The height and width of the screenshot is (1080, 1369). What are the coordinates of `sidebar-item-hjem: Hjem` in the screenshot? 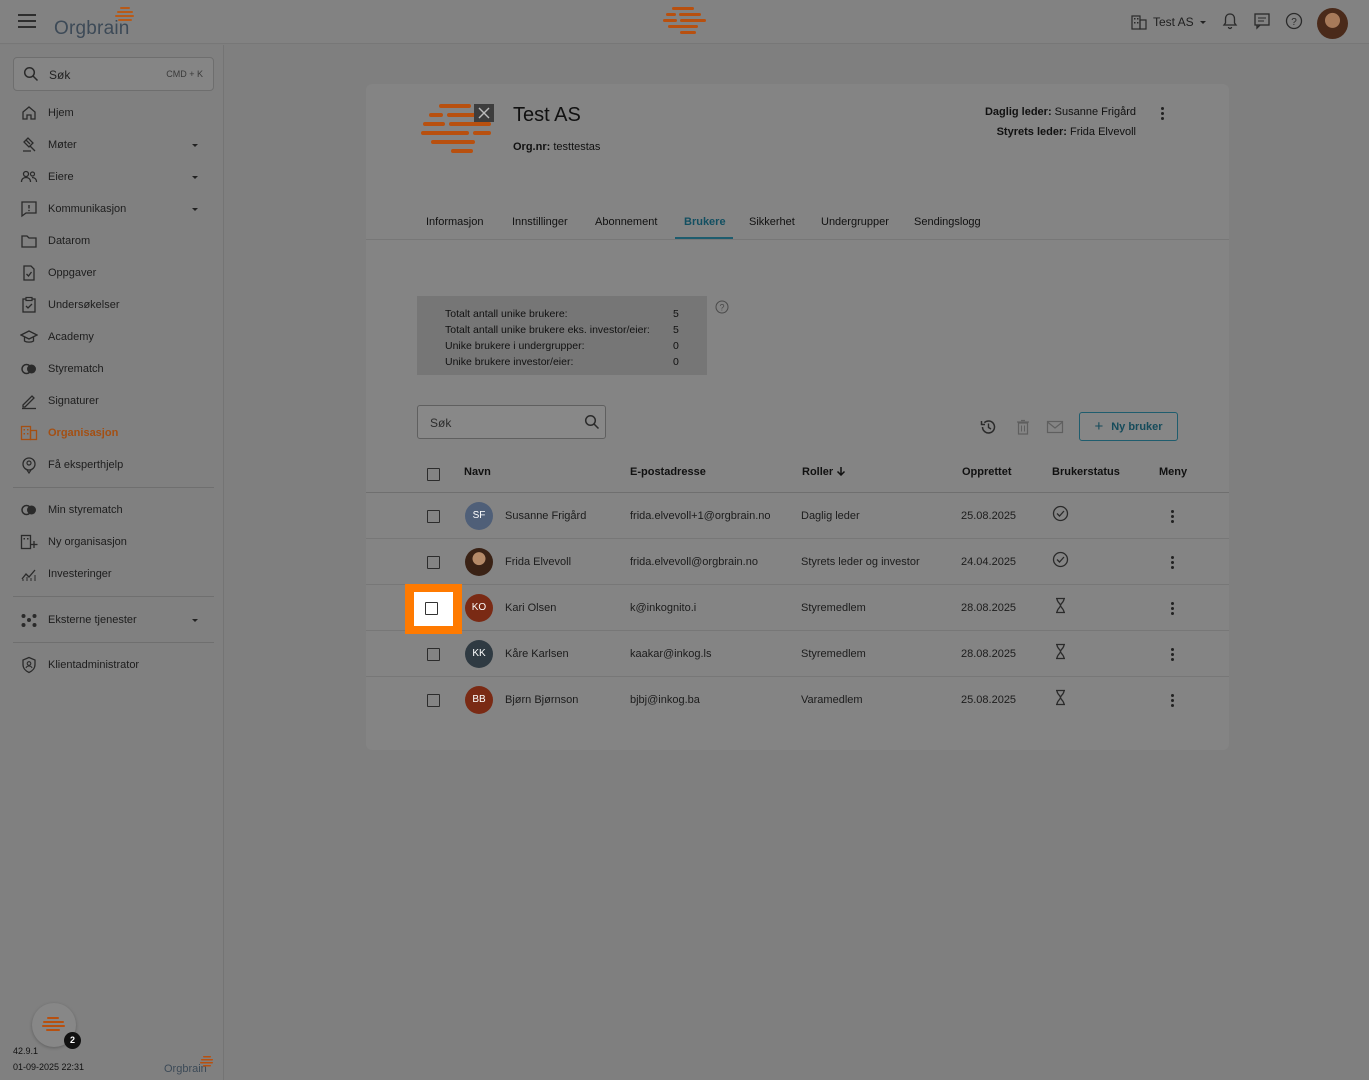 It's located at (112, 113).